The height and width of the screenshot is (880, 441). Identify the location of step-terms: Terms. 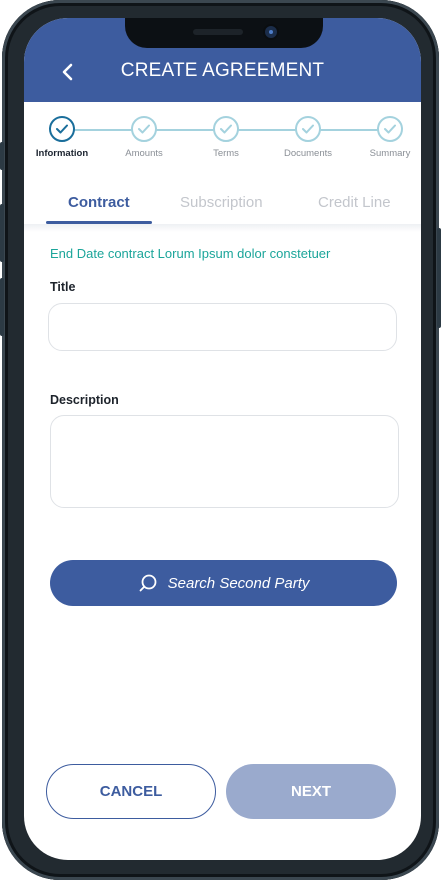
(226, 137).